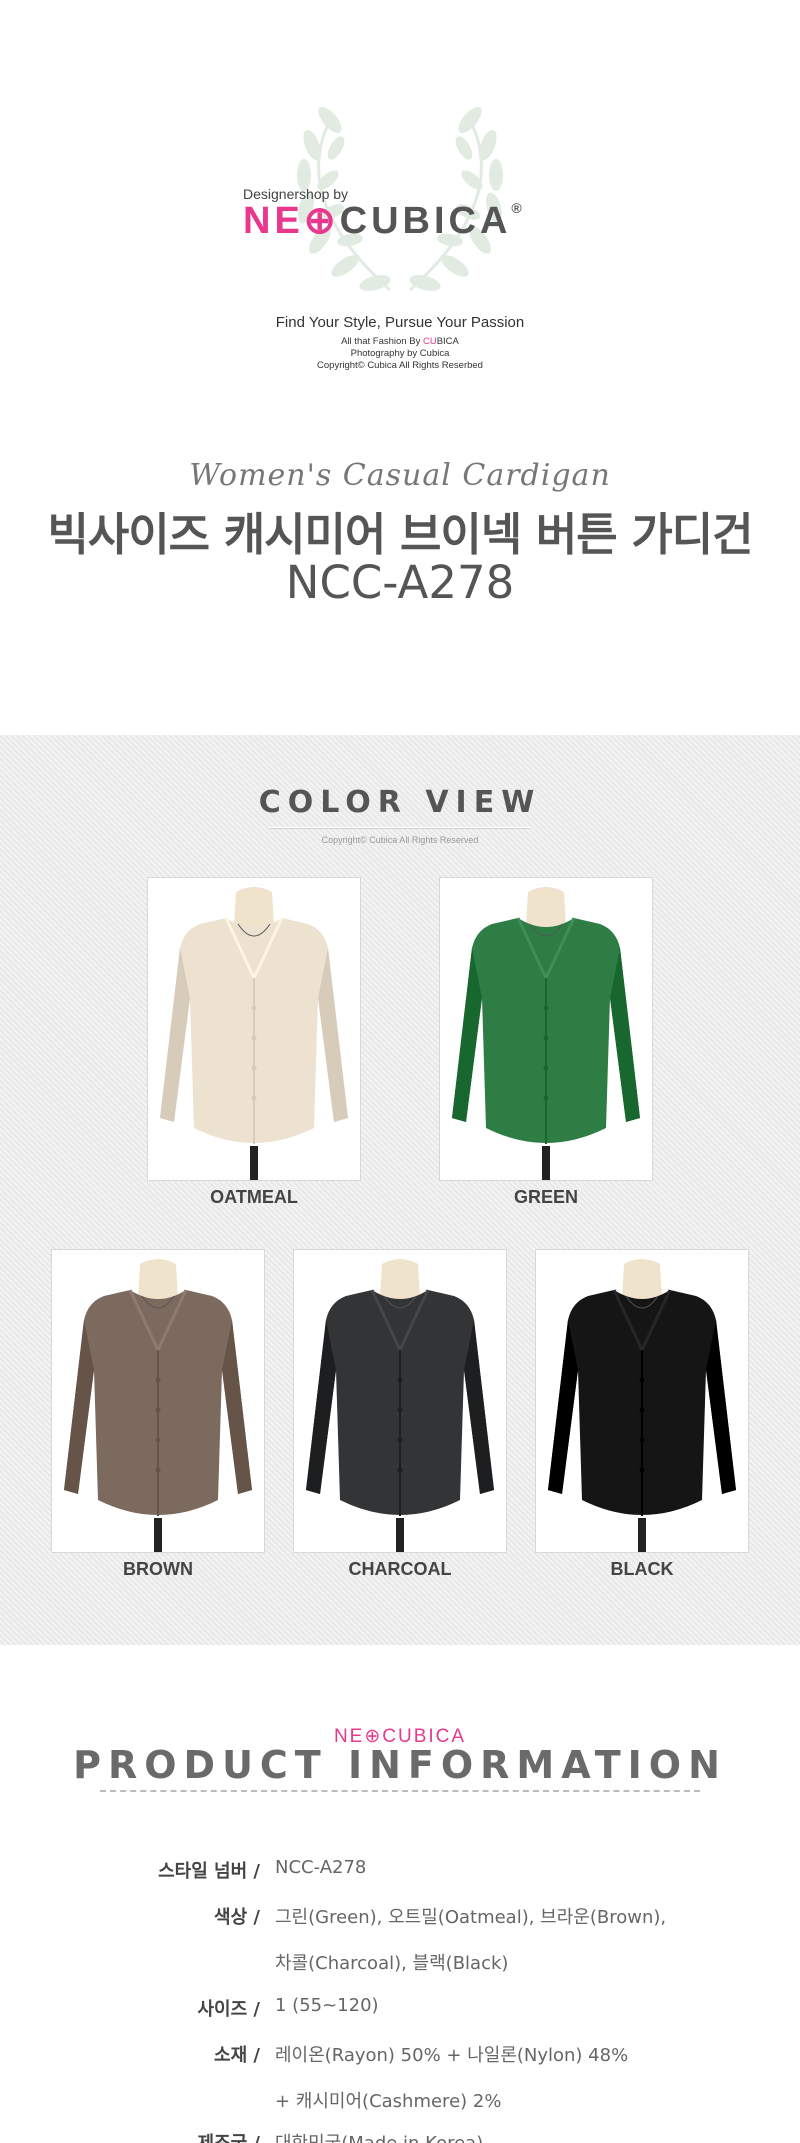 The image size is (800, 2143). I want to click on info-label: 제조국 /, so click(228, 2136).